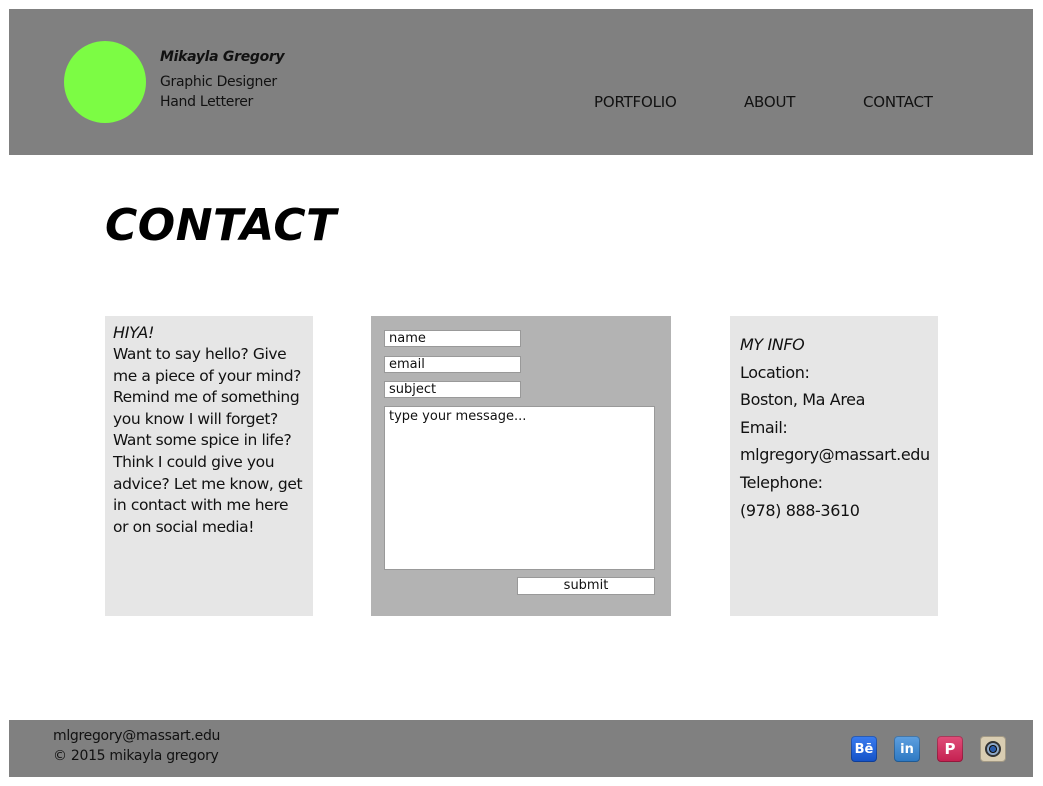 The image size is (1043, 786). Describe the element at coordinates (635, 102) in the screenshot. I see `nav-link-portfolio: PORTFOLIO` at that location.